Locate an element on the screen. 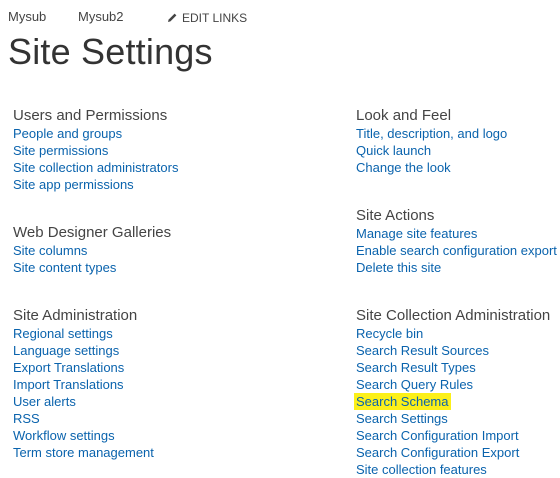  link-people-and-groups: People and groups is located at coordinates (67, 133).